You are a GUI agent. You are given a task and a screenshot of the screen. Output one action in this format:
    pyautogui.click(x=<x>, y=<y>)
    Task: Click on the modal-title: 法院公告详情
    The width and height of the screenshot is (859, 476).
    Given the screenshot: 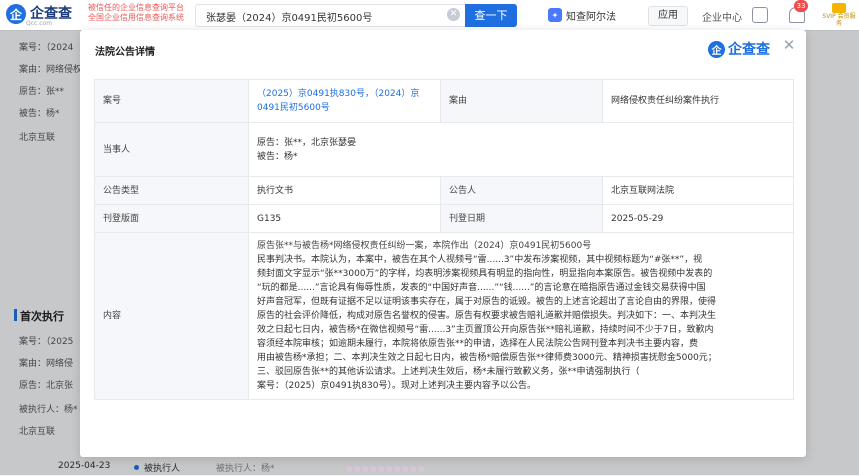 What is the action you would take?
    pyautogui.click(x=125, y=52)
    